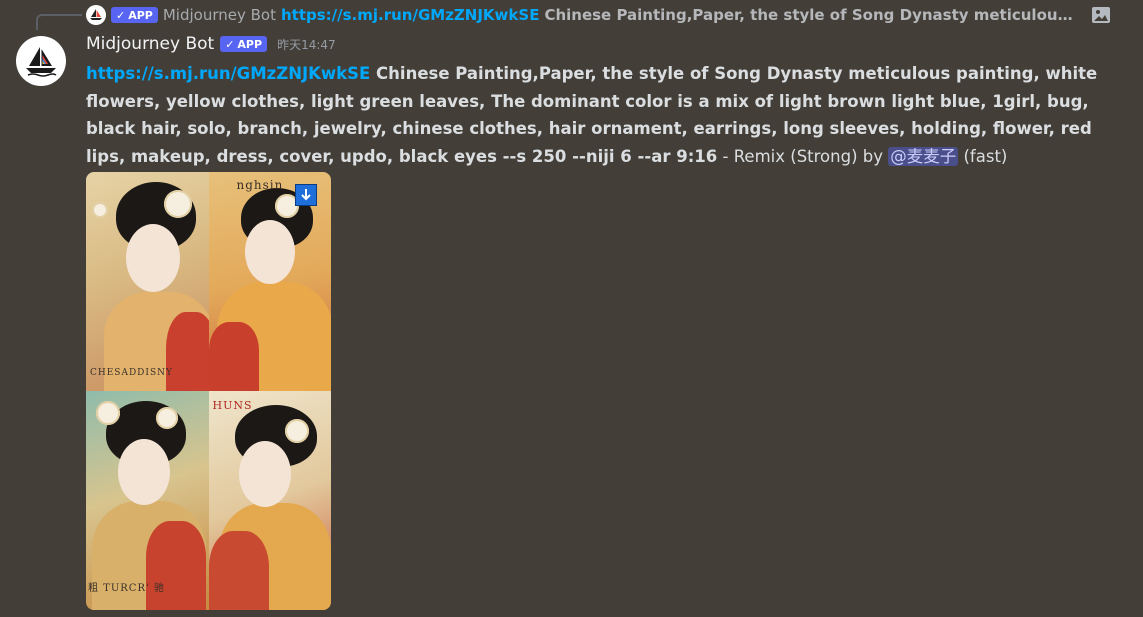 Image resolution: width=1143 pixels, height=617 pixels. Describe the element at coordinates (306, 195) in the screenshot. I see `download-arrow-icon` at that location.